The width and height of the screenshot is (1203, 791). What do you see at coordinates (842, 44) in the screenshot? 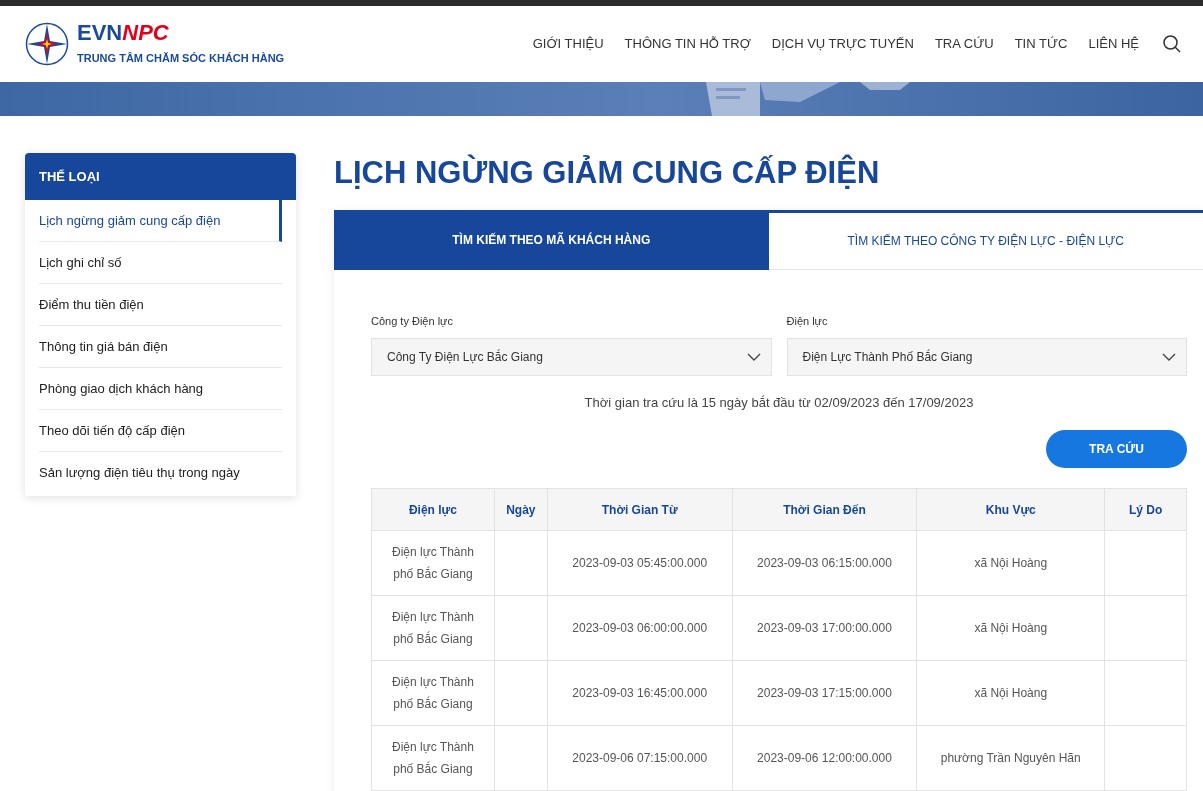
I see `nav-link: DỊCH VỤ TRỰC TUYẾN` at bounding box center [842, 44].